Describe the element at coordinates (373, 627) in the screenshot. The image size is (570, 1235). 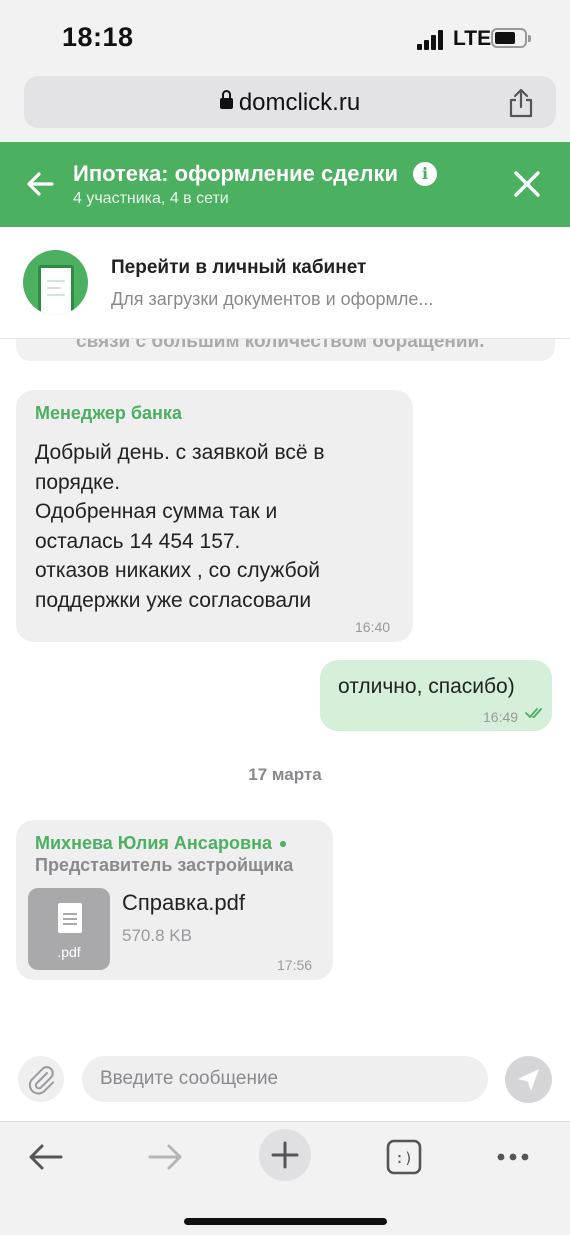
I see `message-time: 16:40` at that location.